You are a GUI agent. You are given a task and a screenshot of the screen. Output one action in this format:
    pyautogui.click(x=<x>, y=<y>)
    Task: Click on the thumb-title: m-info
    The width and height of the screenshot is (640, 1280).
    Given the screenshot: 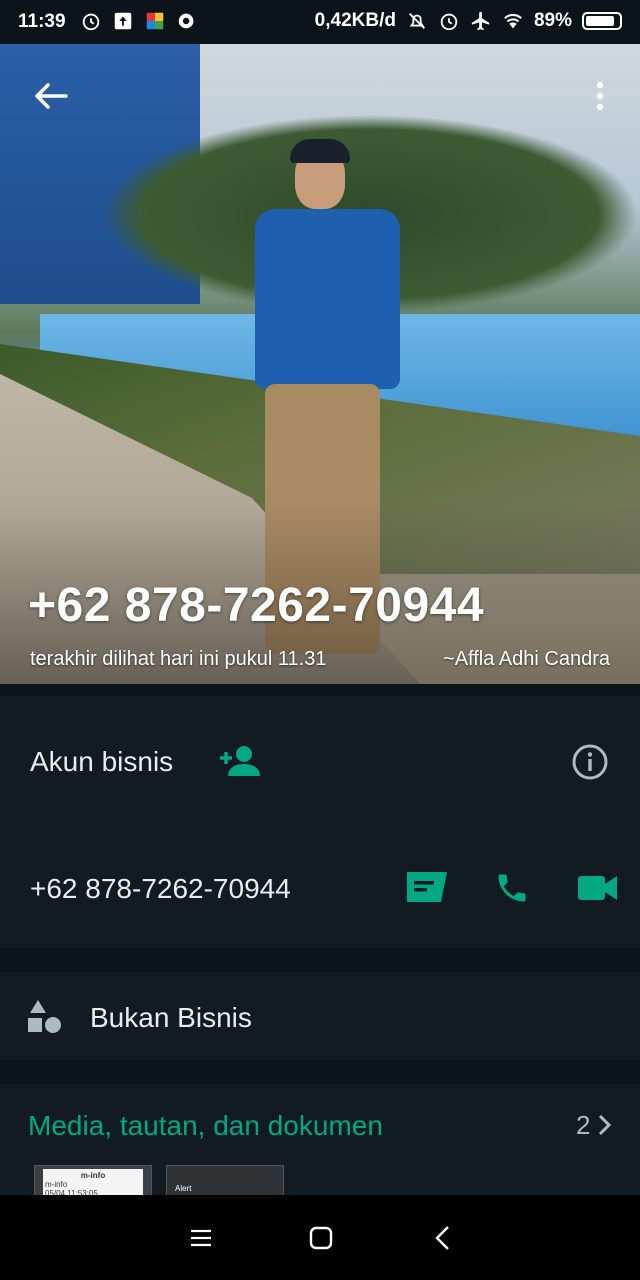 What is the action you would take?
    pyautogui.click(x=93, y=1175)
    